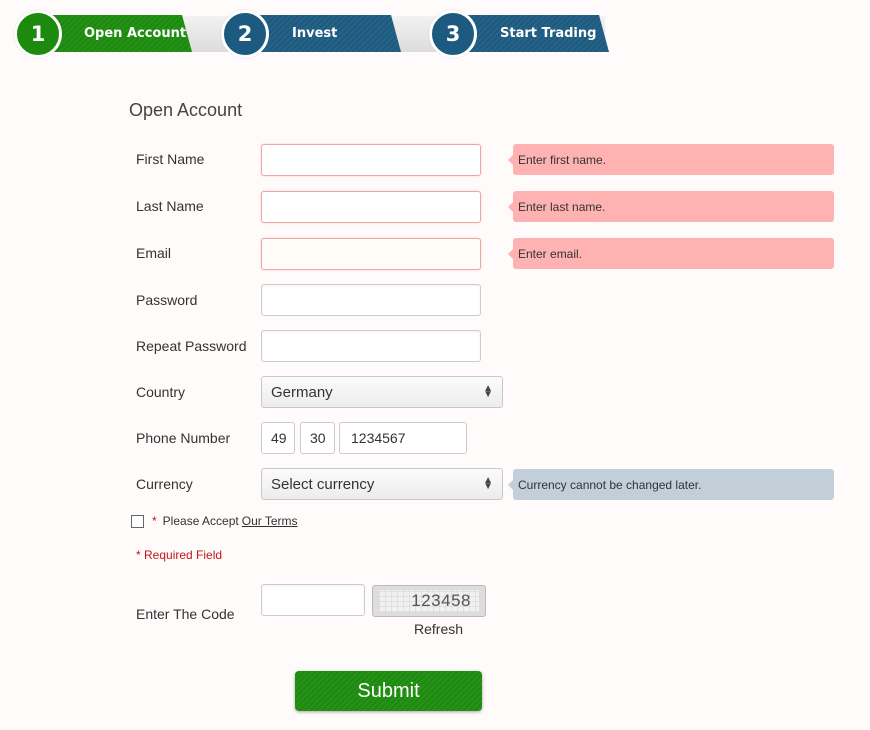  What do you see at coordinates (323, 484) in the screenshot?
I see `currency-selected-value: Select currency` at bounding box center [323, 484].